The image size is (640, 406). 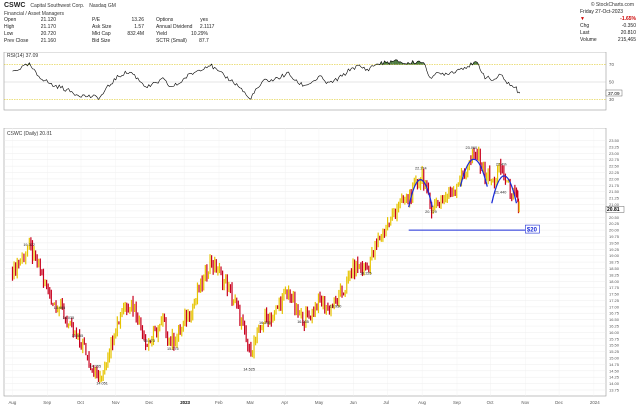 I want to click on price-y-tick-label: 18.25, so click(x=614, y=274).